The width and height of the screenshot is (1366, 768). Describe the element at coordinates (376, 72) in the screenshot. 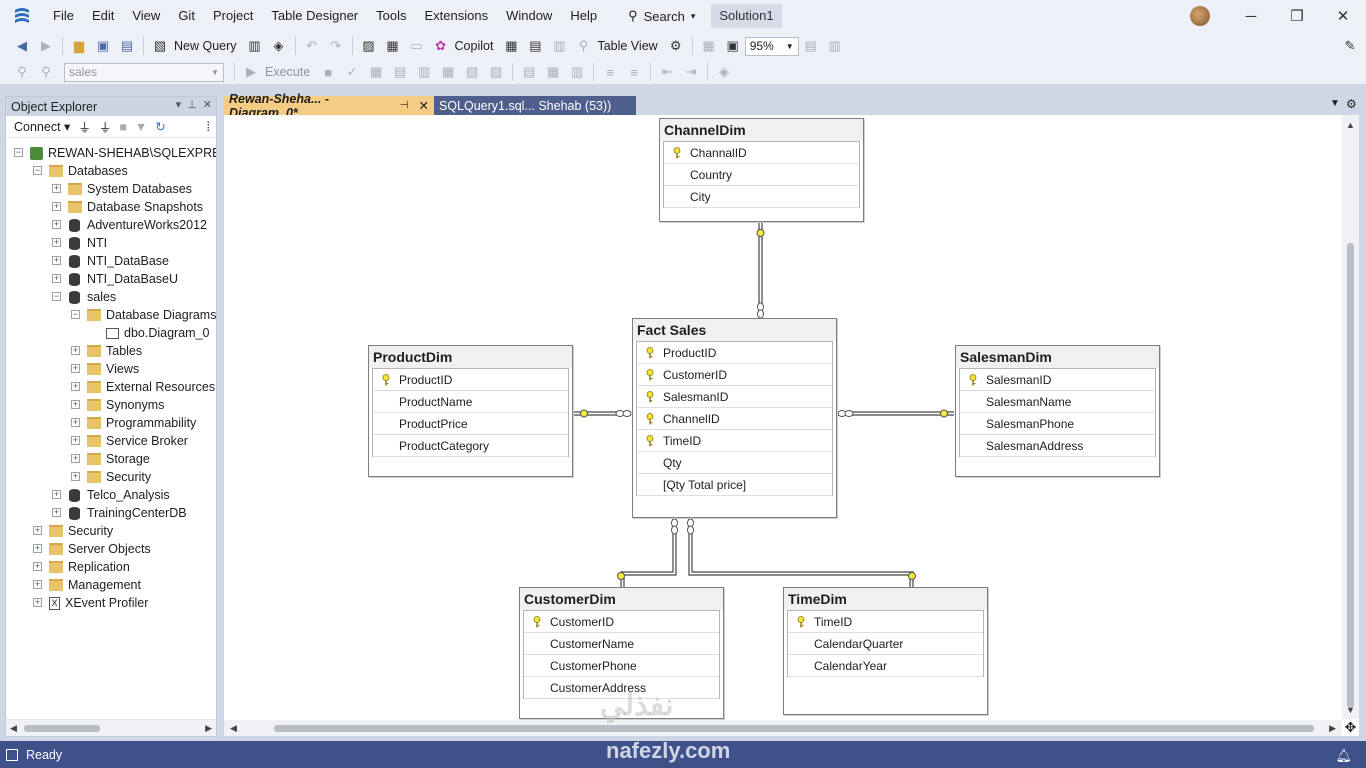

I see `estimated-plan-icon: ▦` at that location.